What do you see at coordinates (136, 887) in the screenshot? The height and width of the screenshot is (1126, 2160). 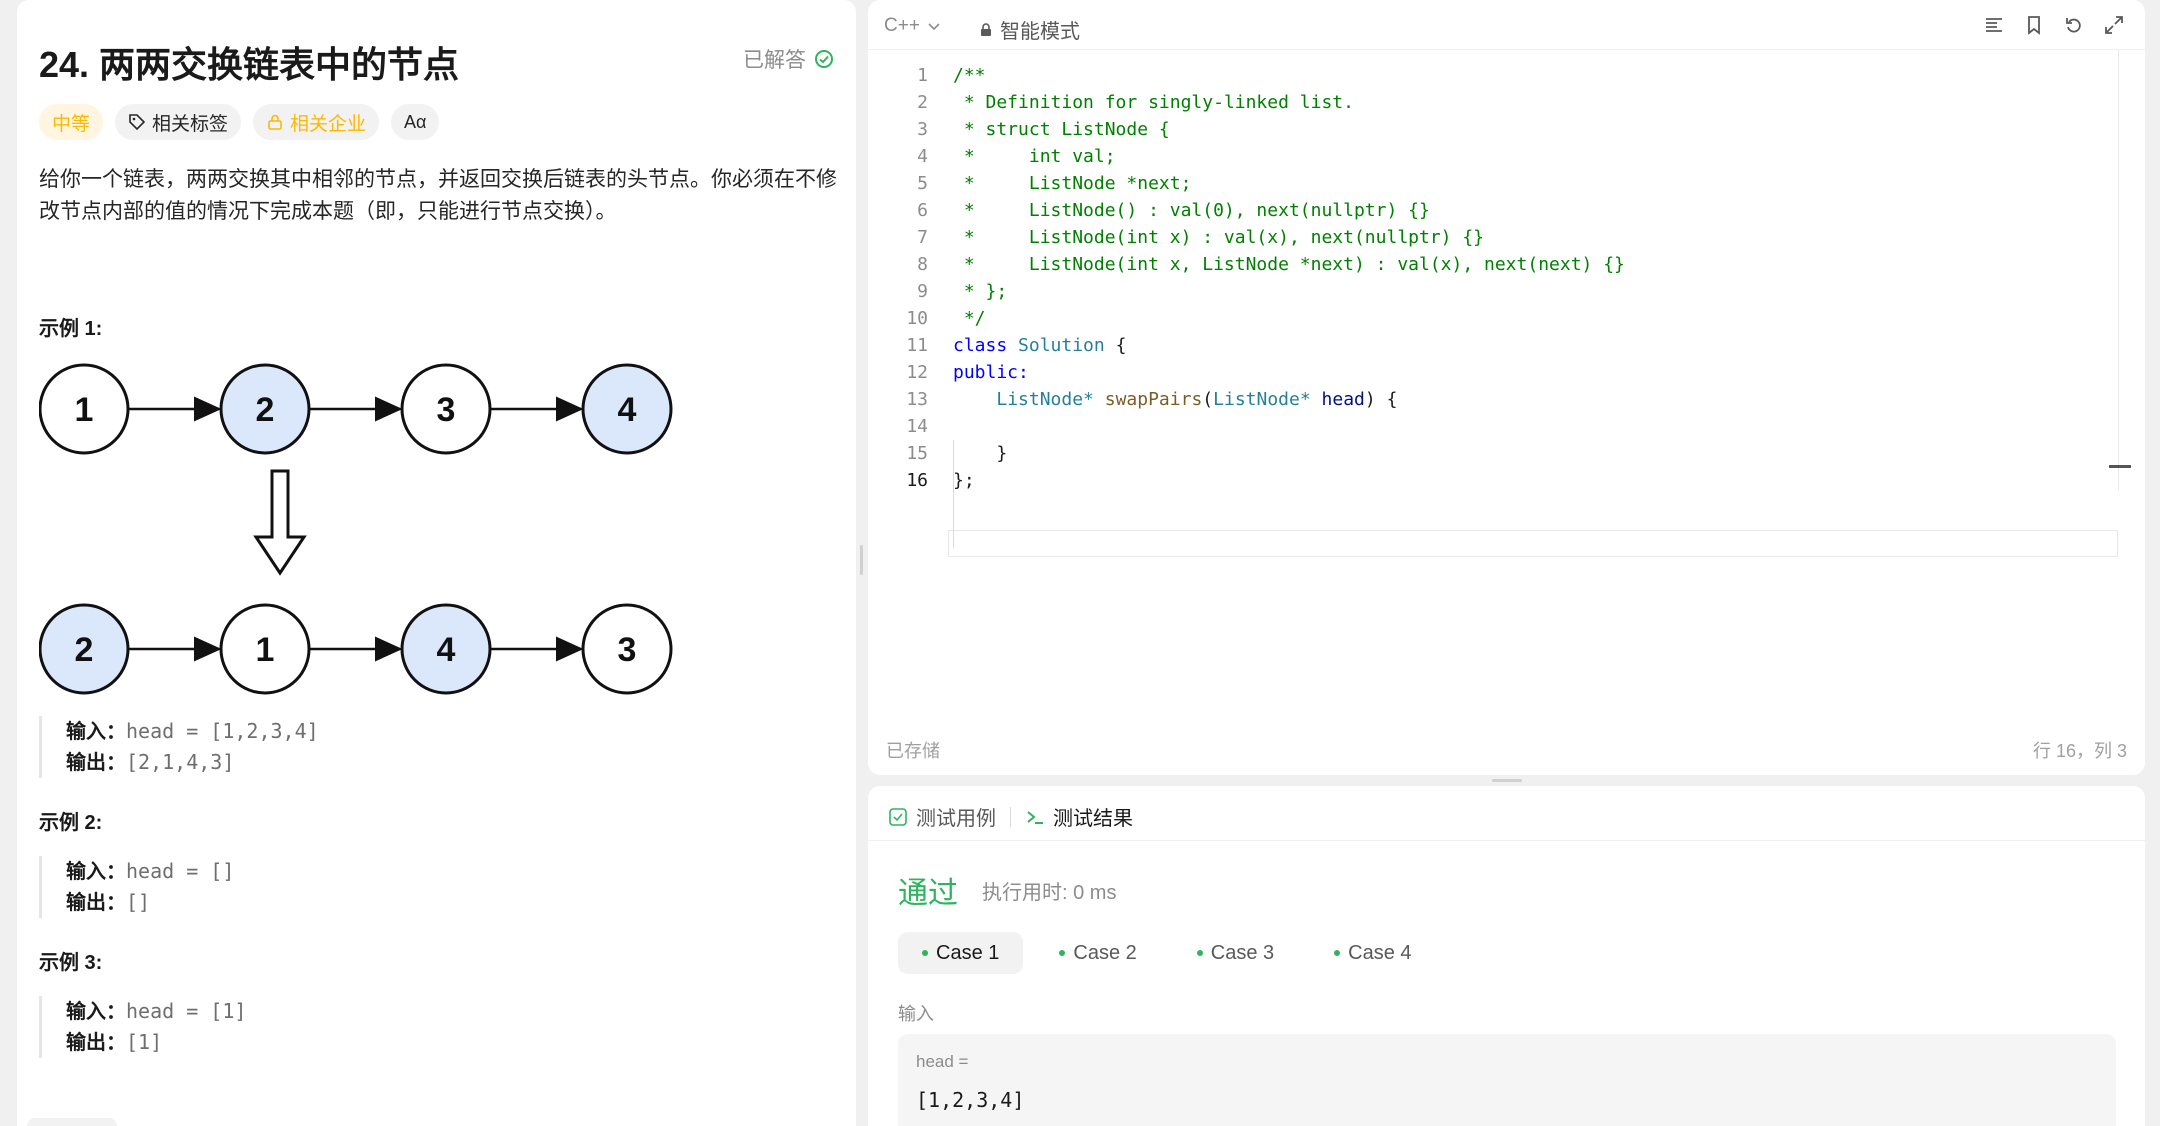 I see `example-2-block: 输入：head = [] 输出：[]` at bounding box center [136, 887].